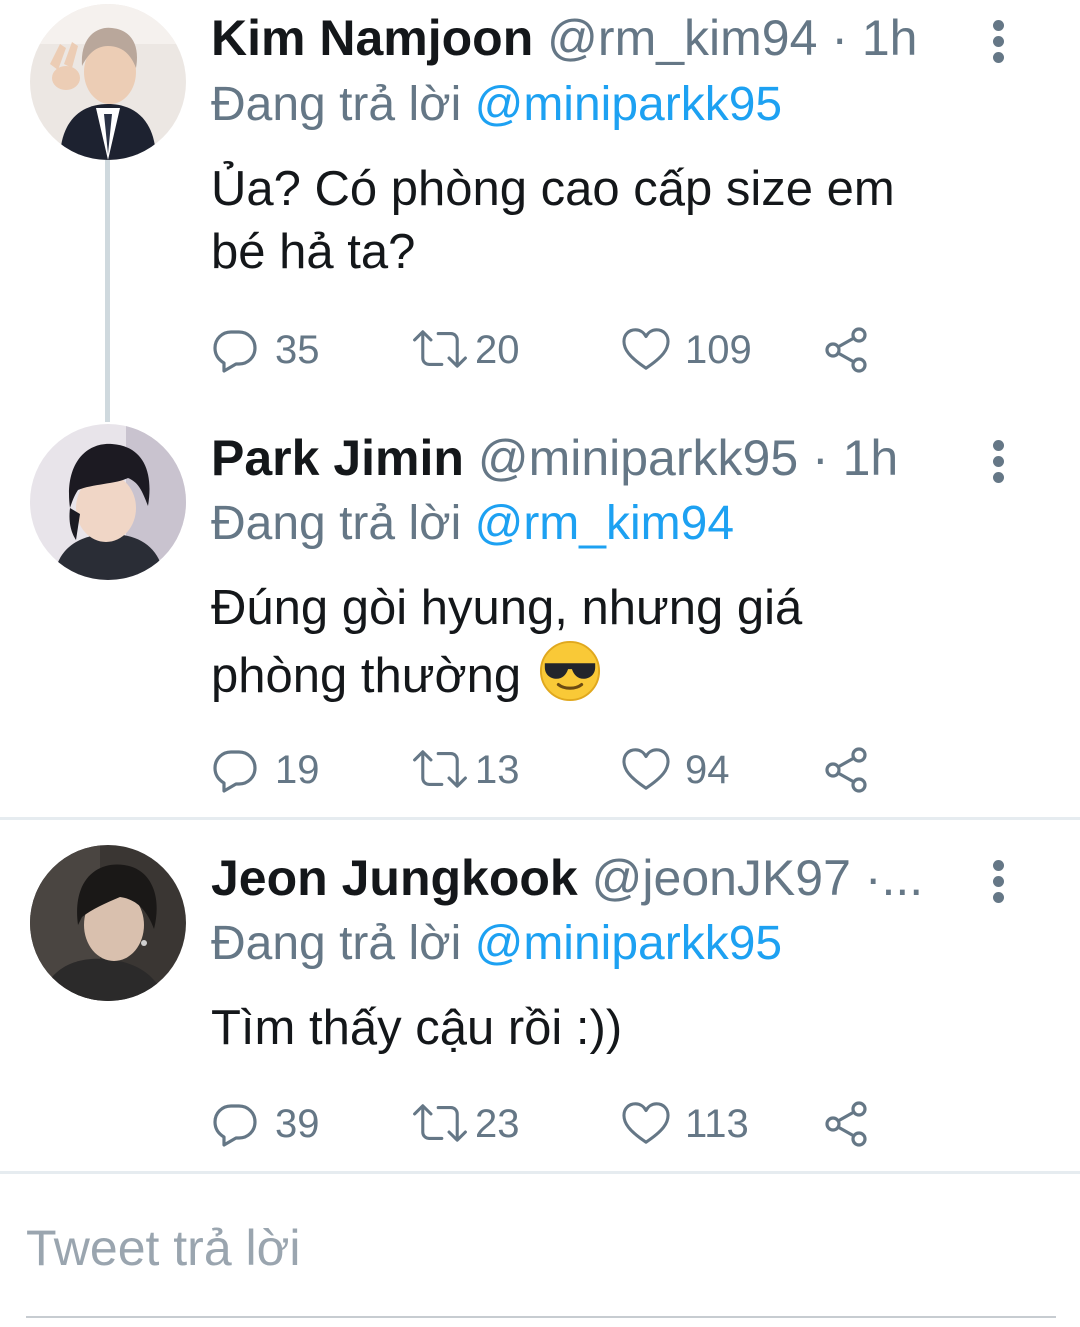 This screenshot has width=1080, height=1327. What do you see at coordinates (297, 1124) in the screenshot?
I see `reply-count: 39` at bounding box center [297, 1124].